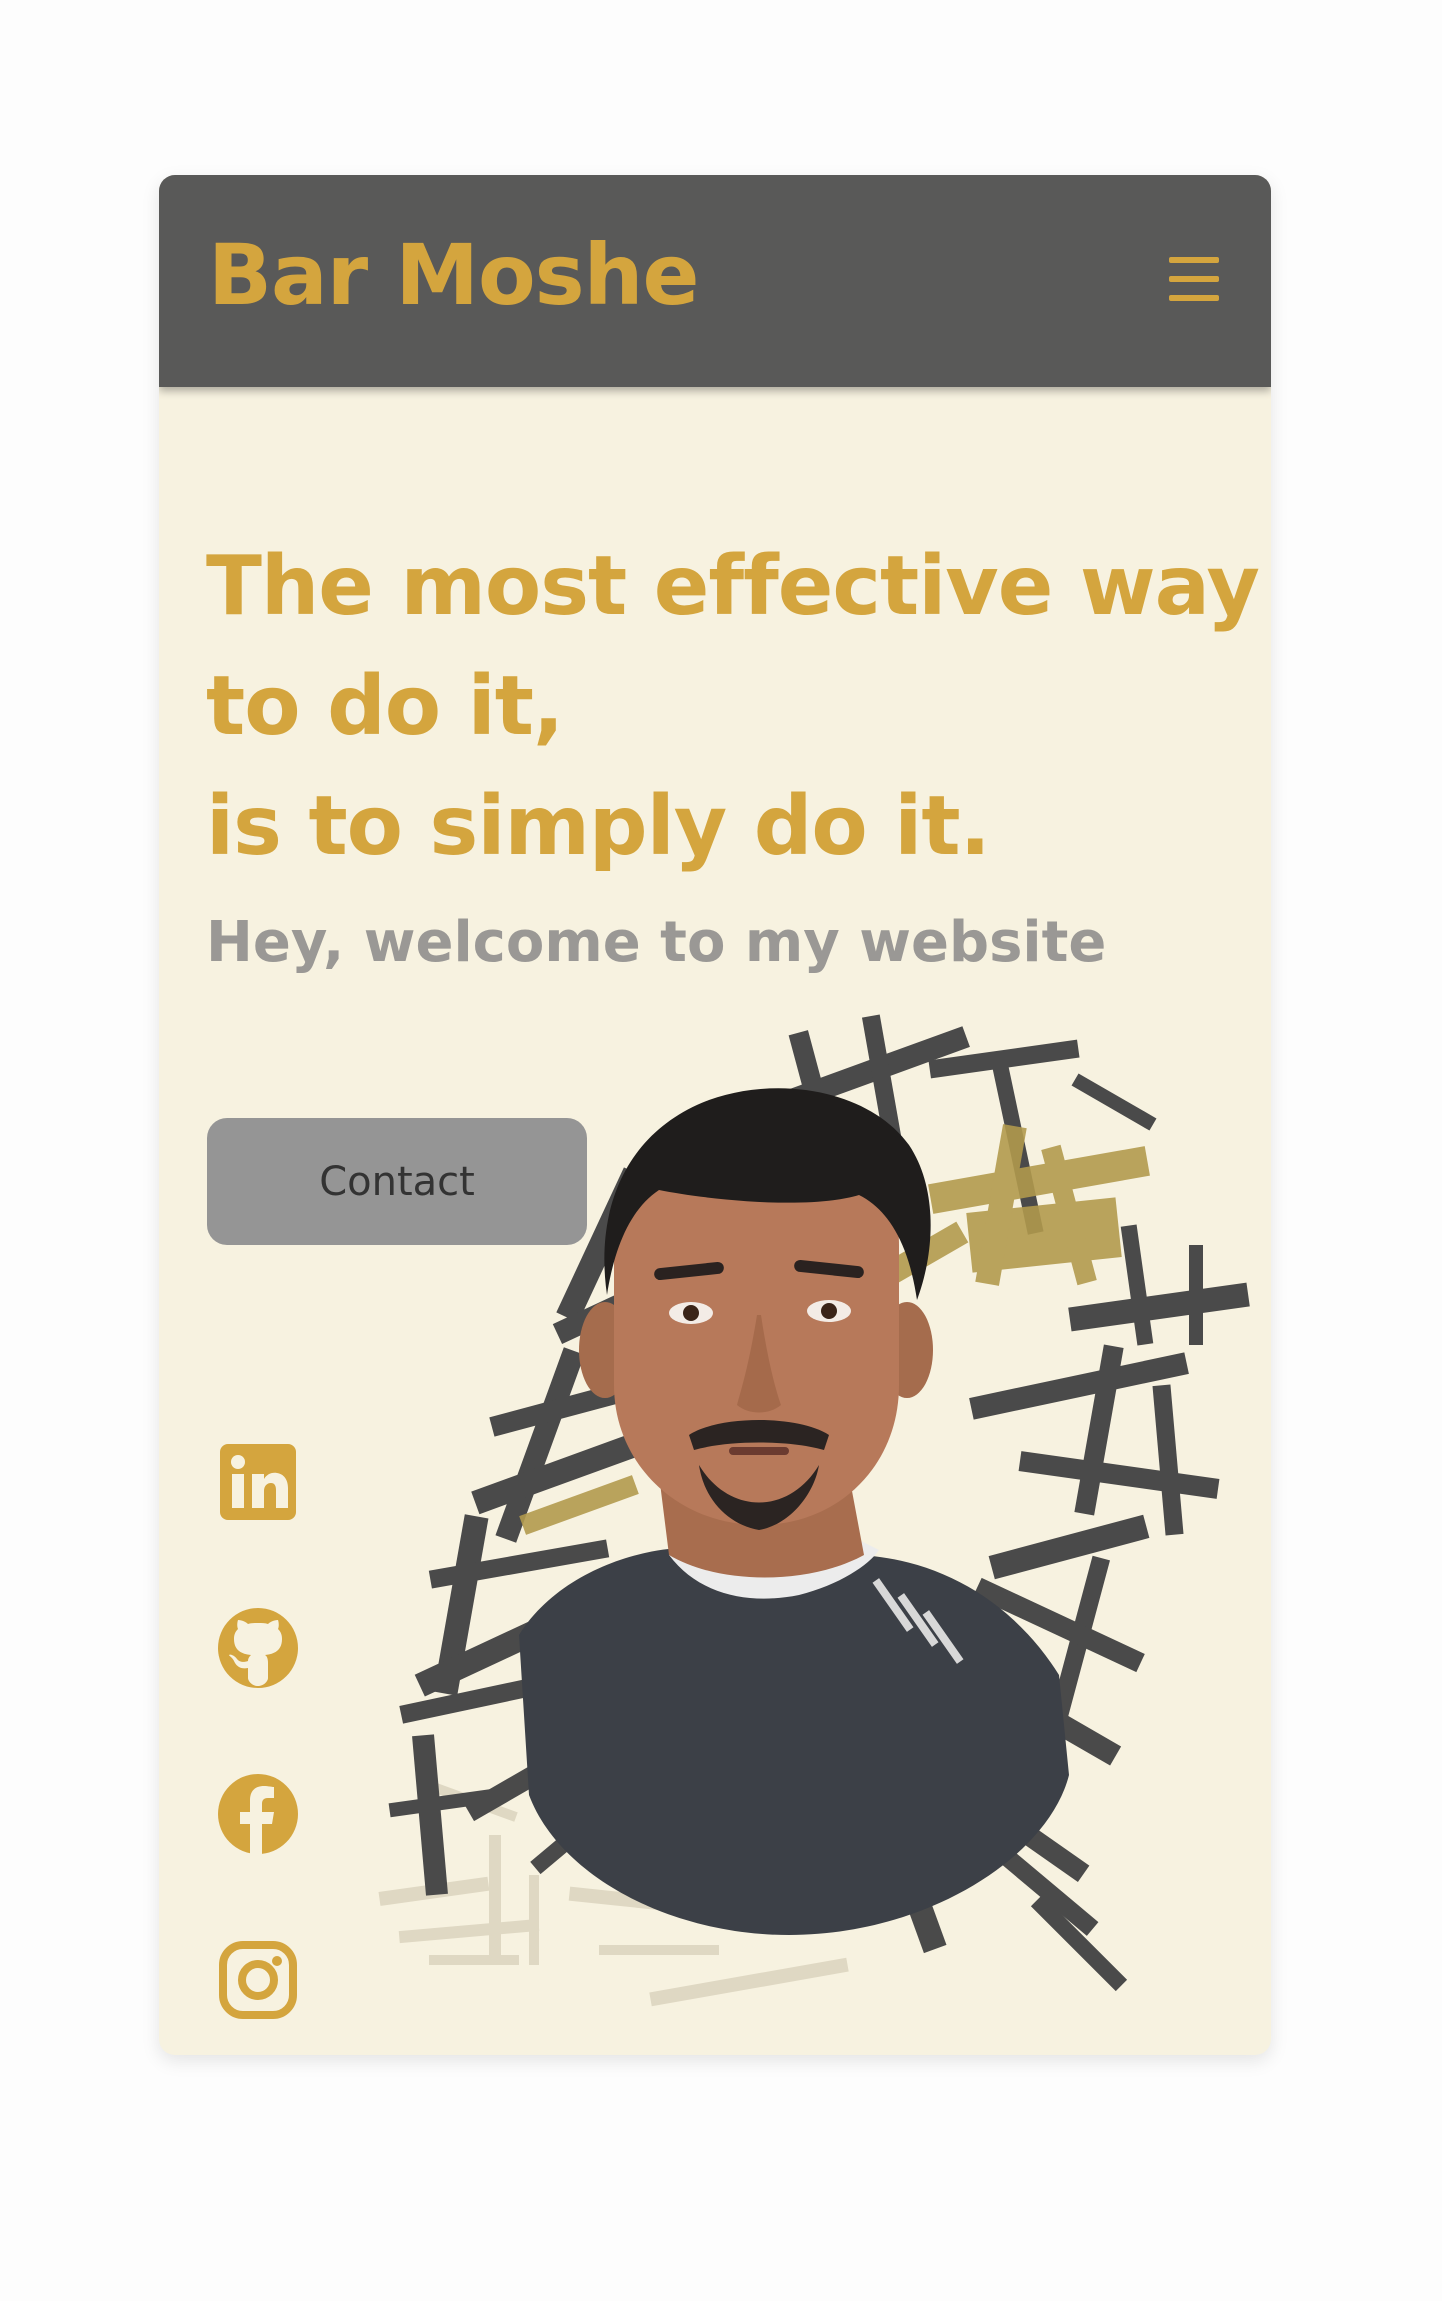 The width and height of the screenshot is (1442, 2301). I want to click on brand-name: Bar Moshe, so click(453, 275).